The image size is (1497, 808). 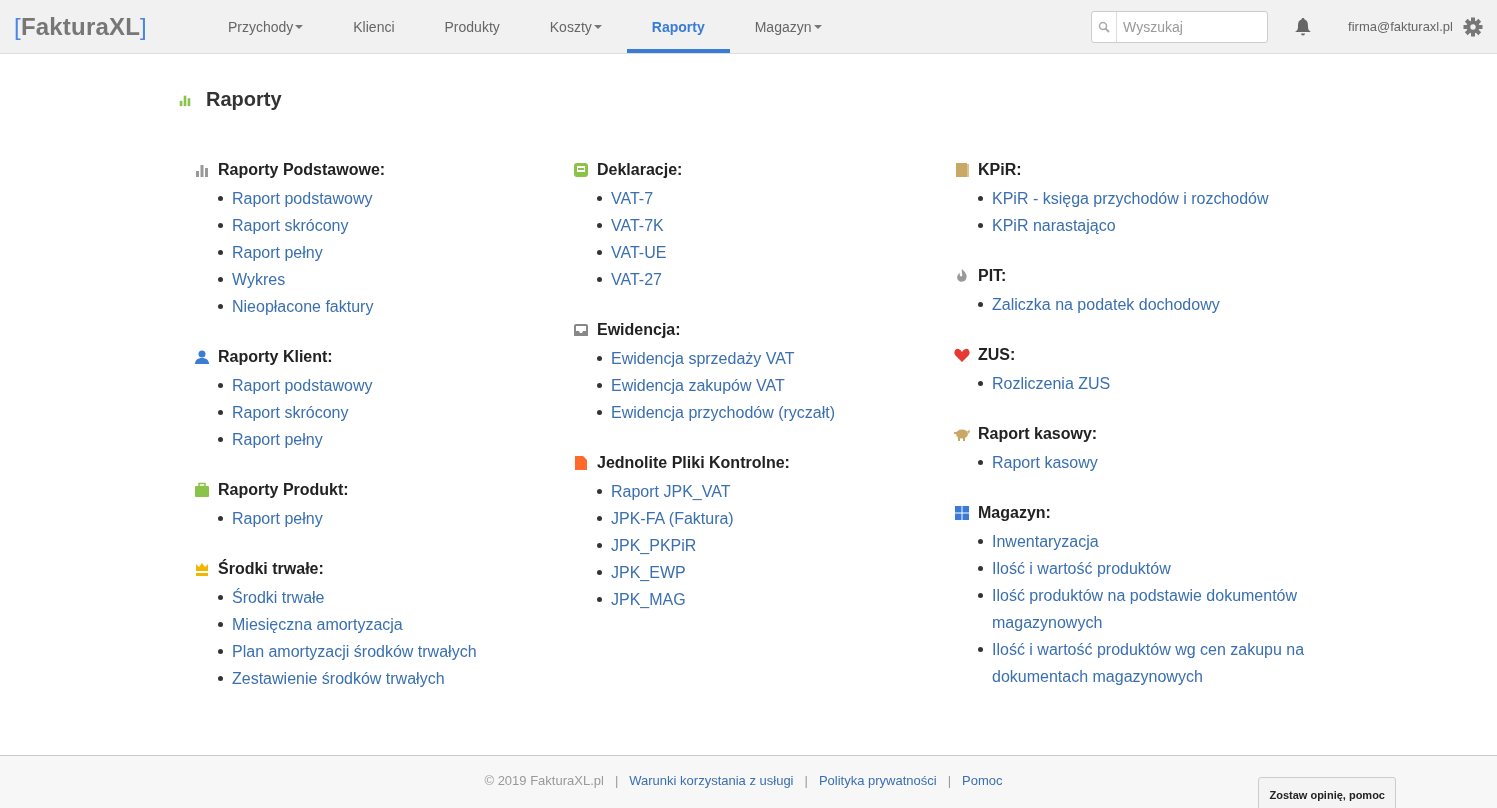 What do you see at coordinates (992, 276) in the screenshot?
I see `section-title: PIT:` at bounding box center [992, 276].